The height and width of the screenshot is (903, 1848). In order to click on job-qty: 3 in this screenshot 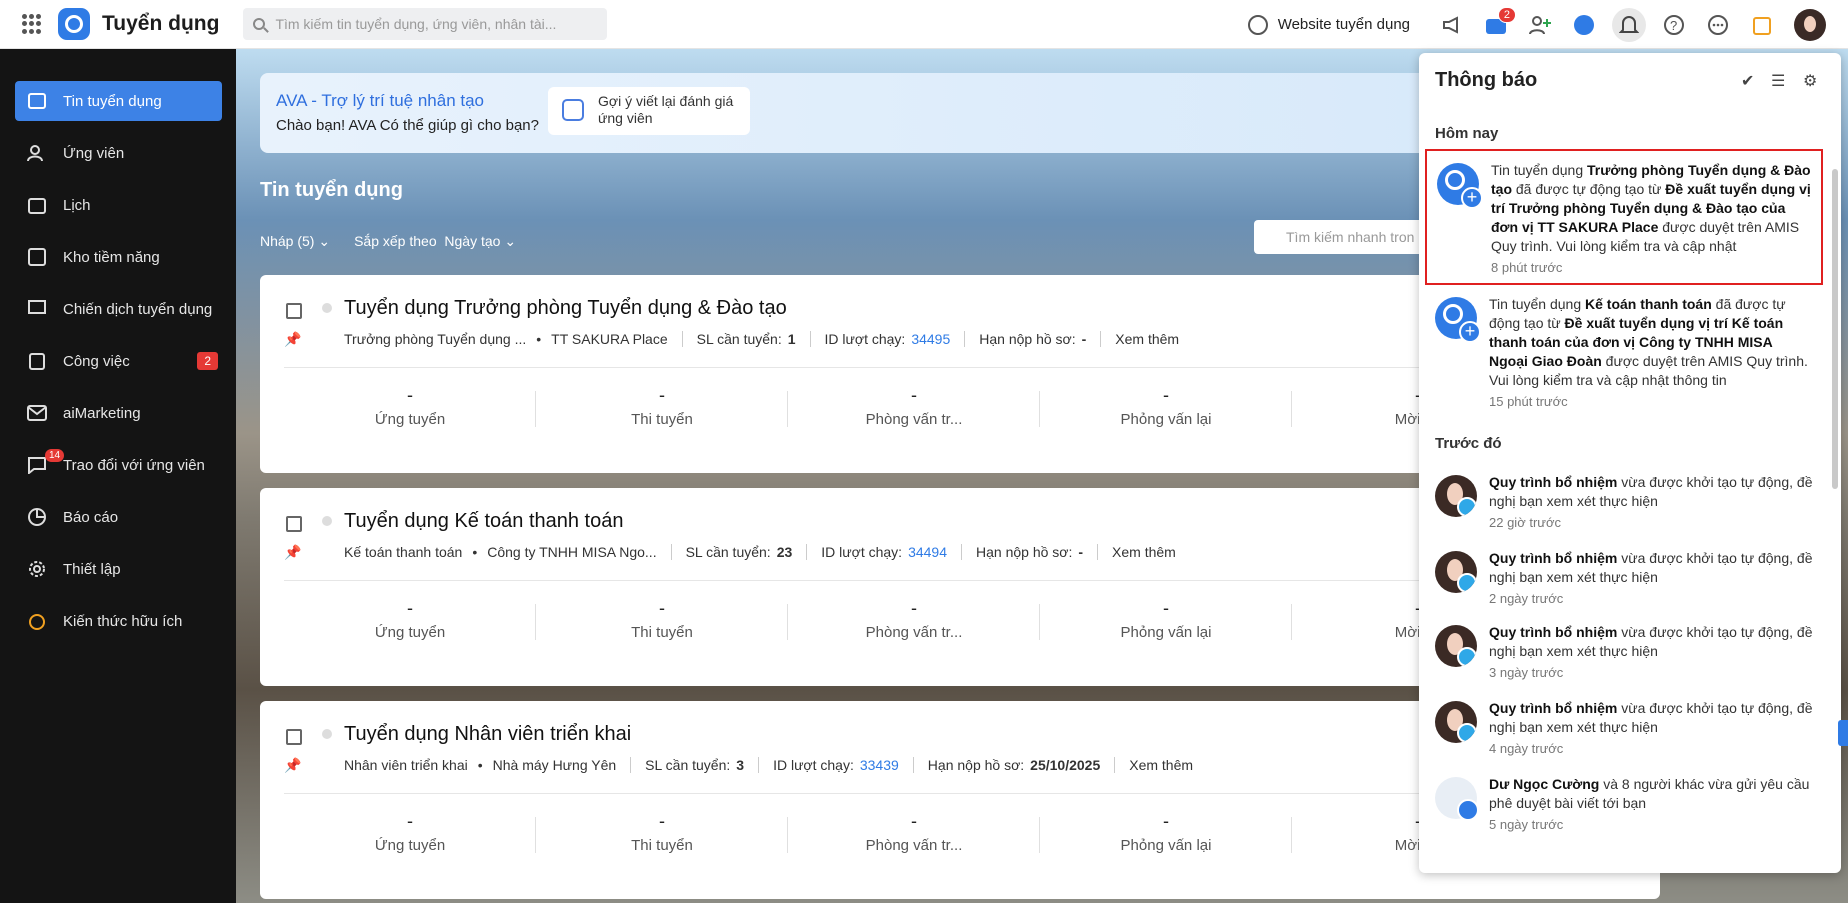, I will do `click(740, 765)`.